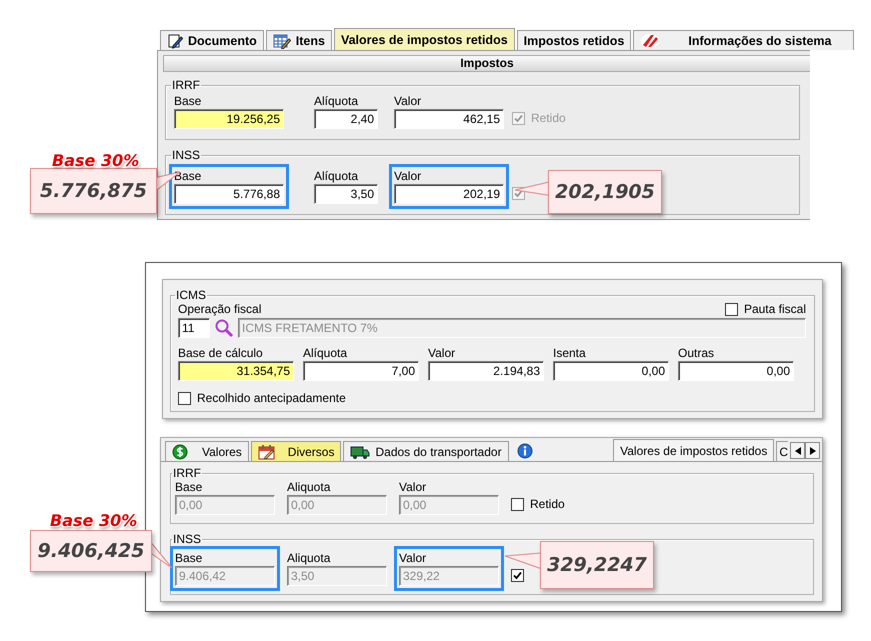 The image size is (871, 641). I want to click on callout: 5.776,875, so click(93, 191).